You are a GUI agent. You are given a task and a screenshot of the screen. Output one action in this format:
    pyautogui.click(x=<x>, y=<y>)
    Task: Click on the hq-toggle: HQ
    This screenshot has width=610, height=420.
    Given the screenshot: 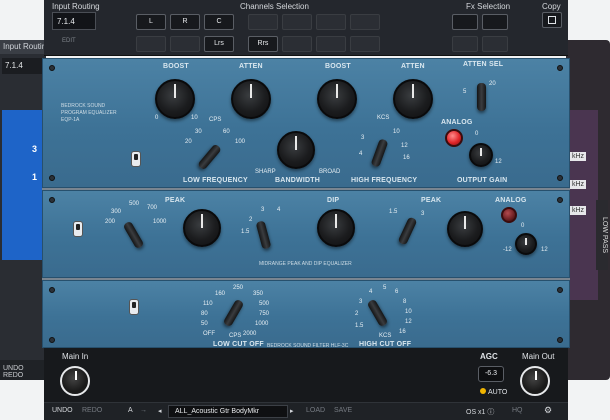 What is the action you would take?
    pyautogui.click(x=517, y=410)
    